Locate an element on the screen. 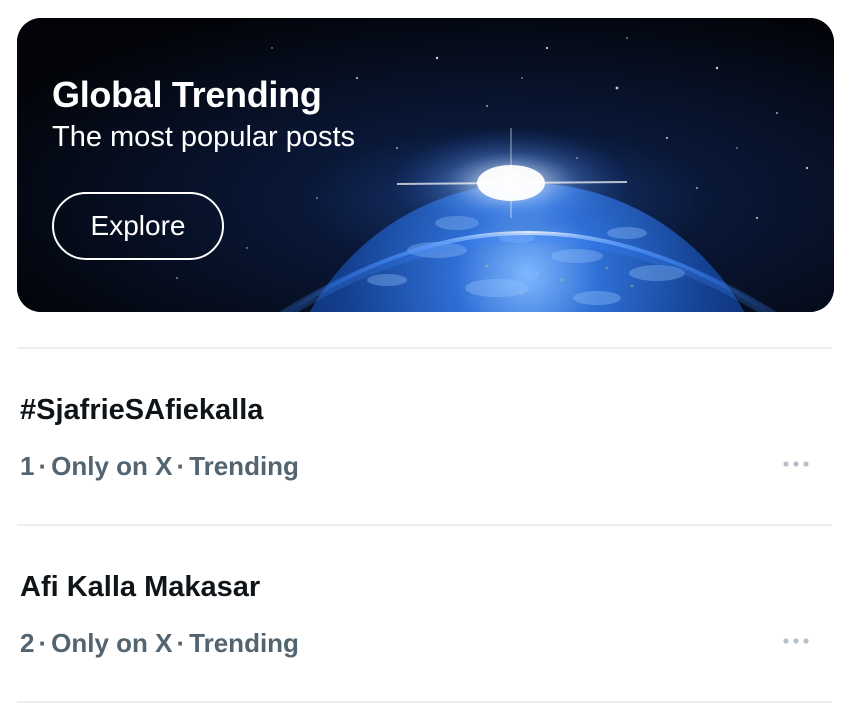 This screenshot has width=850, height=721. banner-subtitle: The most popular posts is located at coordinates (204, 137).